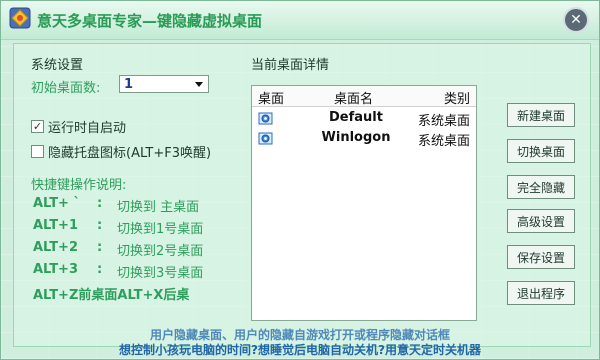  I want to click on desktop-count-value: 1, so click(129, 84).